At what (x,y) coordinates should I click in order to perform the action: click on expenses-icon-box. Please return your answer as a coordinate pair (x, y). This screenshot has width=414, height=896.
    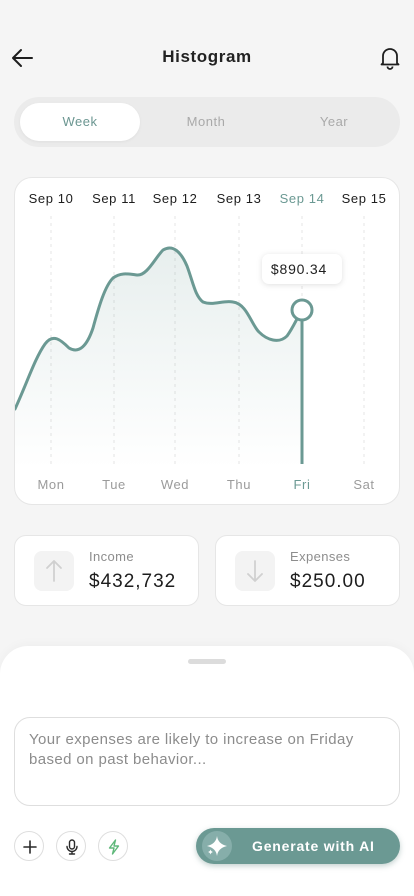
    Looking at the image, I should click on (255, 571).